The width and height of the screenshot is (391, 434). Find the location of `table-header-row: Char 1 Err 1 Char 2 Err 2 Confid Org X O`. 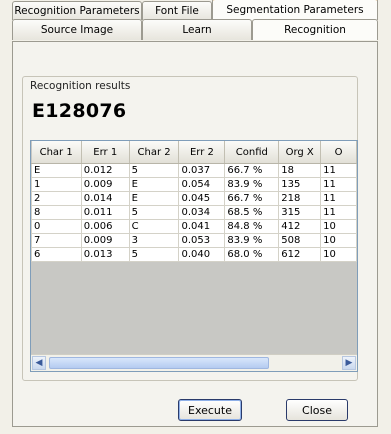

table-header-row: Char 1 Err 1 Char 2 Err 2 Confid Org X O is located at coordinates (194, 152).